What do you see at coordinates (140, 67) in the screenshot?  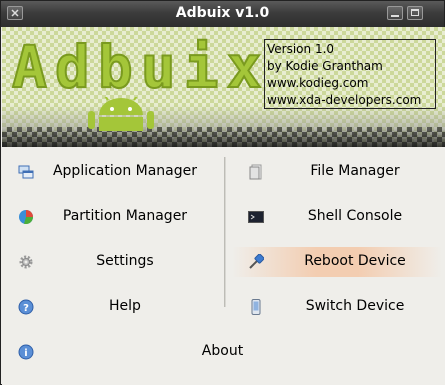 I see `logo-text: Adbuix` at bounding box center [140, 67].